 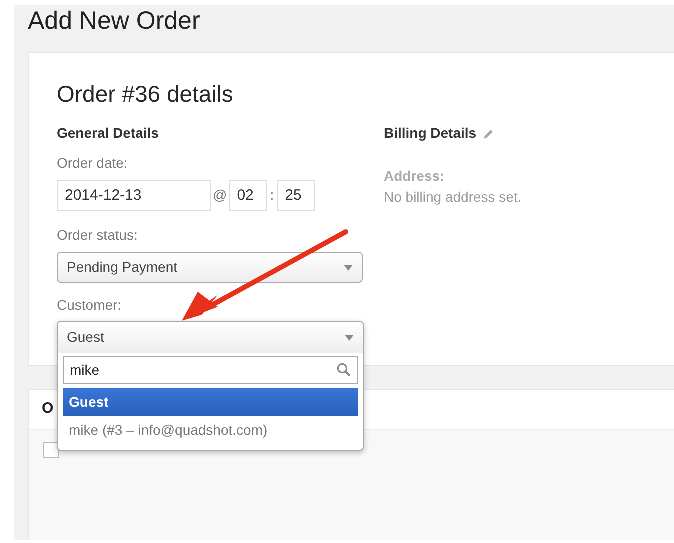 I want to click on hour-field: 02, so click(x=248, y=195).